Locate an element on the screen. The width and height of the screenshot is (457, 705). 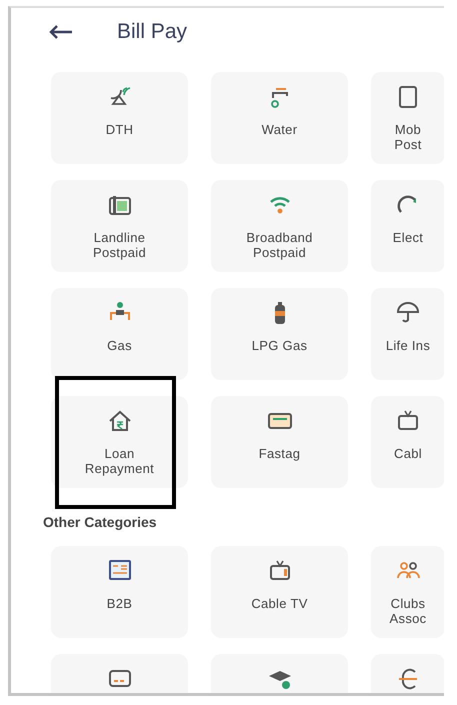
category-tile: Cabl is located at coordinates (407, 442).